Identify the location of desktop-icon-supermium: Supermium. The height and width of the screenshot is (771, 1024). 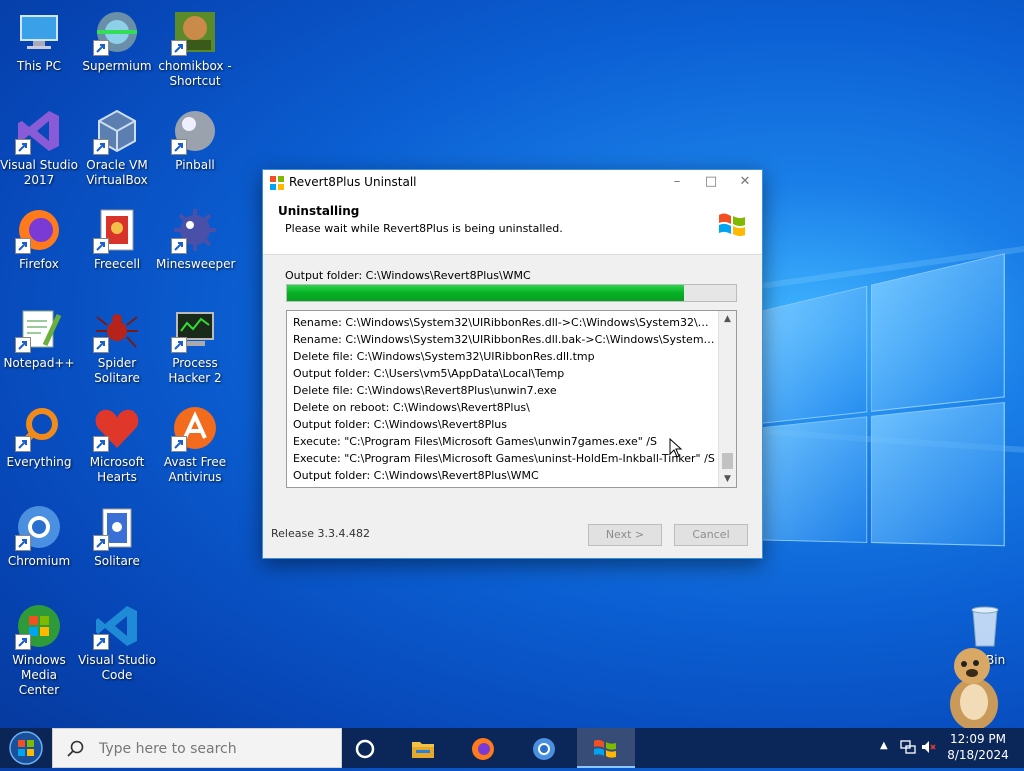
(117, 41).